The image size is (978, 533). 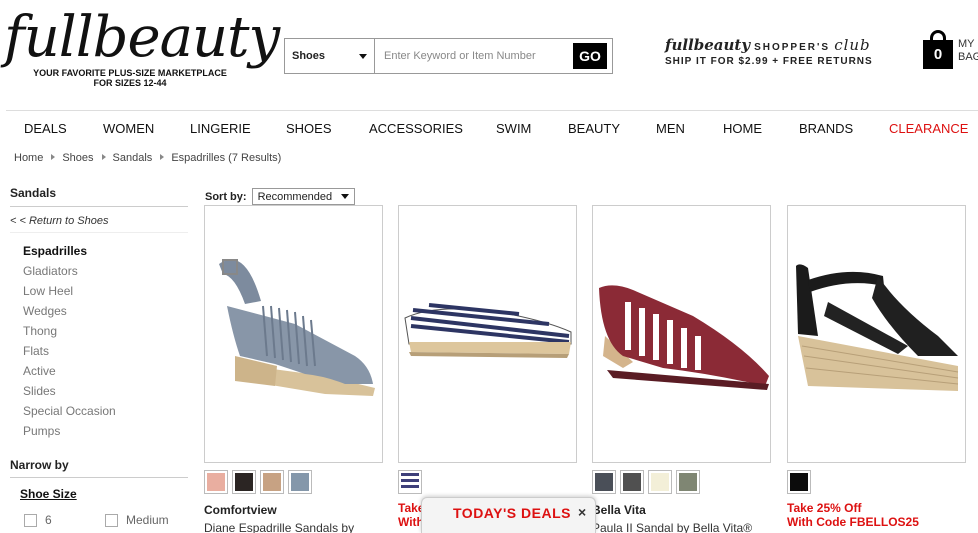 I want to click on shopping-bag: 0 MY BAG, so click(x=950, y=50).